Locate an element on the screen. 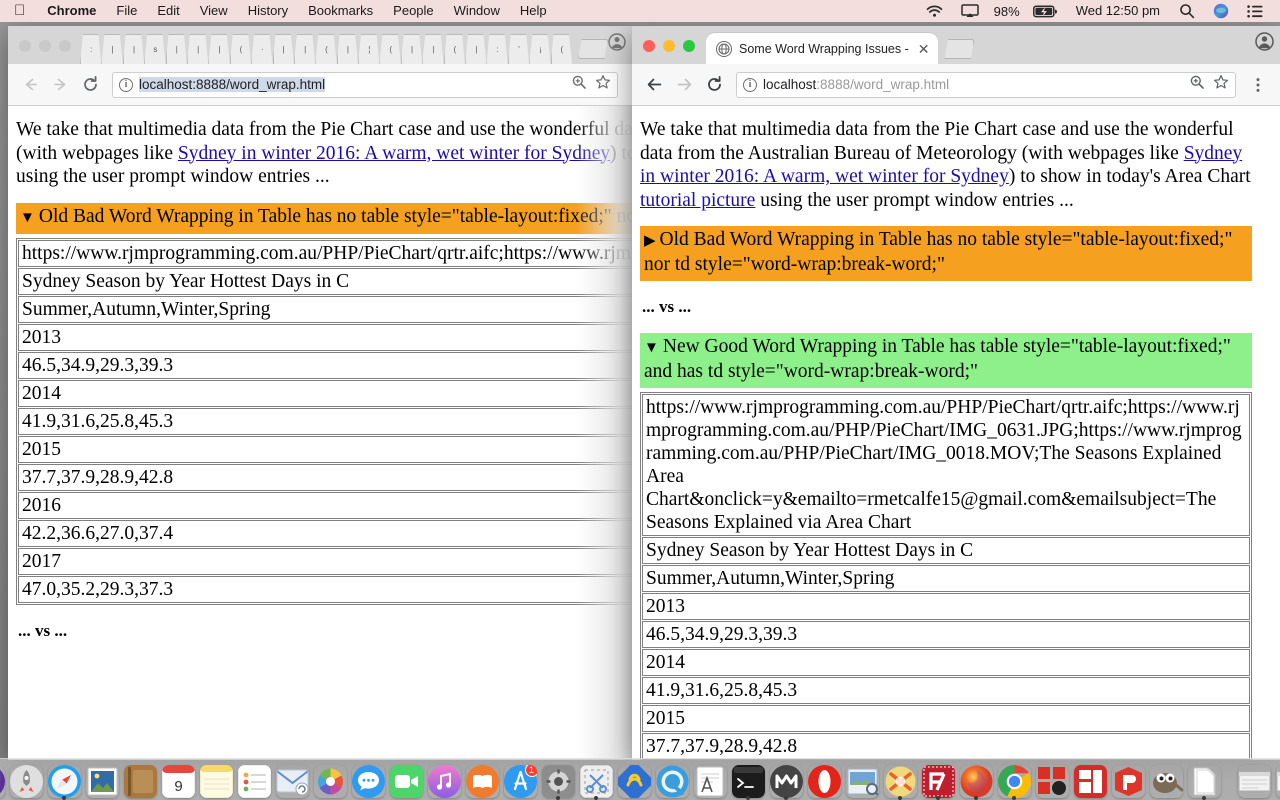 Image resolution: width=1280 pixels, height=800 pixels. dock-item-gimp is located at coordinates (1166, 781).